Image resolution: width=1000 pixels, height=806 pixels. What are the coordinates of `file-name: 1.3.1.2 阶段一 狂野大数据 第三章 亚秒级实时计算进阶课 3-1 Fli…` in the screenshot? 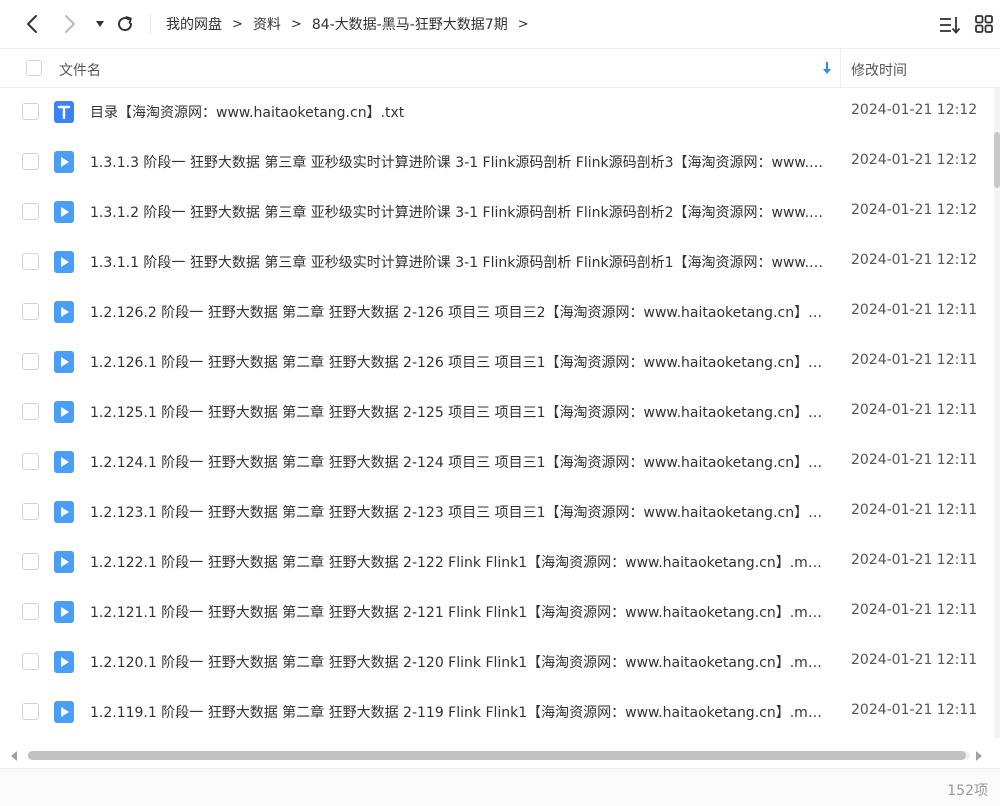 It's located at (457, 213).